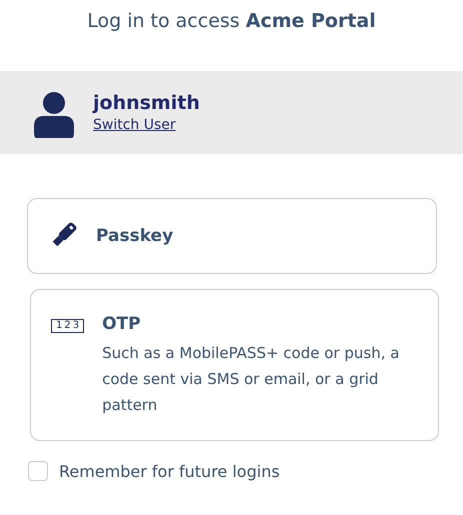  I want to click on remember-label: Remember for future logins, so click(169, 471).